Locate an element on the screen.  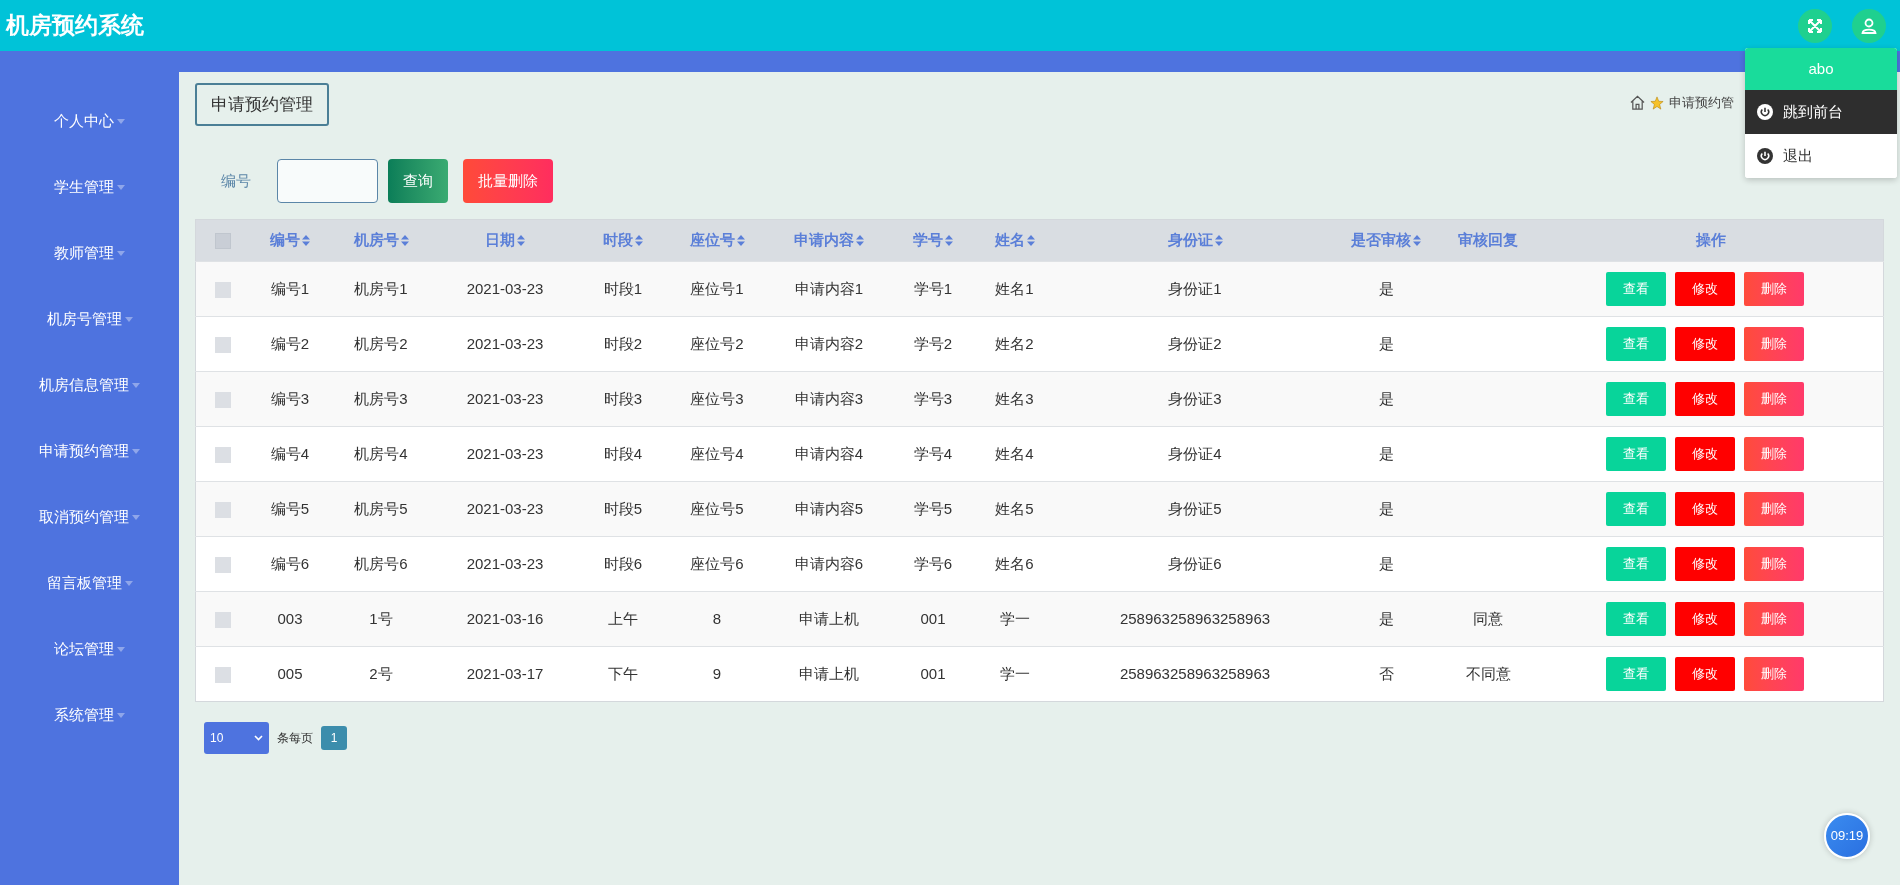
column-header: 时段 is located at coordinates (618, 240).